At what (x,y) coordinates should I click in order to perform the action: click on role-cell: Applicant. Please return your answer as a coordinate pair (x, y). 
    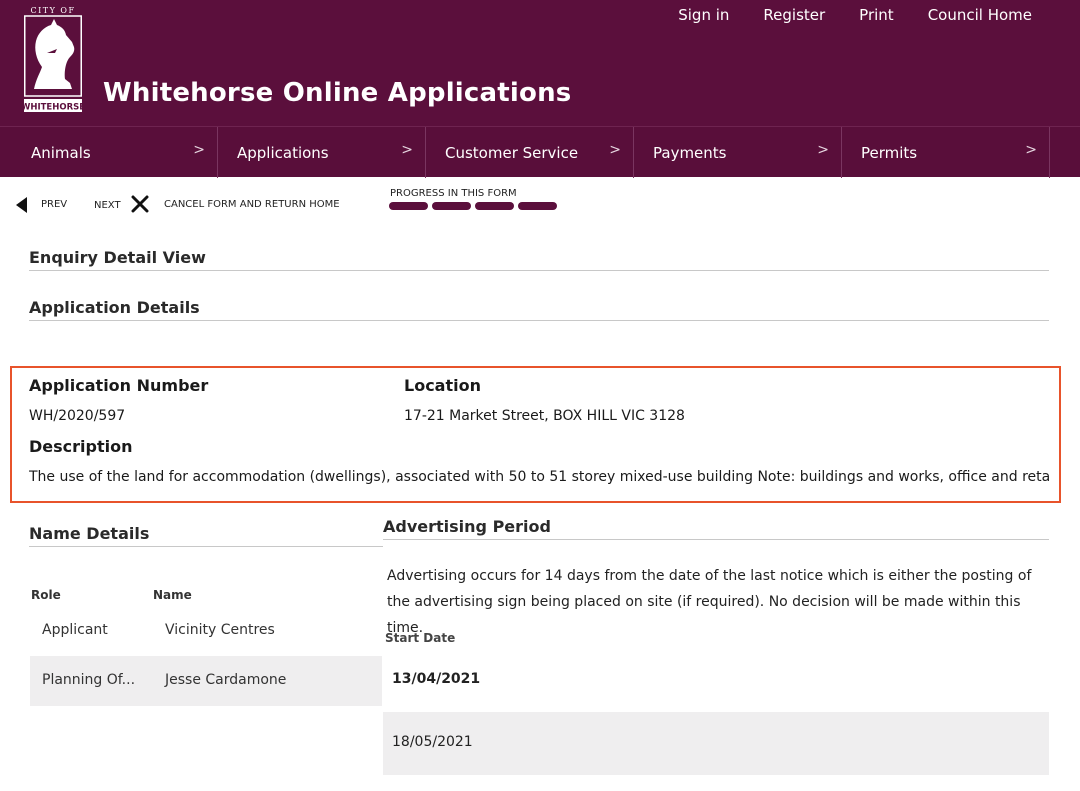
    Looking at the image, I should click on (75, 630).